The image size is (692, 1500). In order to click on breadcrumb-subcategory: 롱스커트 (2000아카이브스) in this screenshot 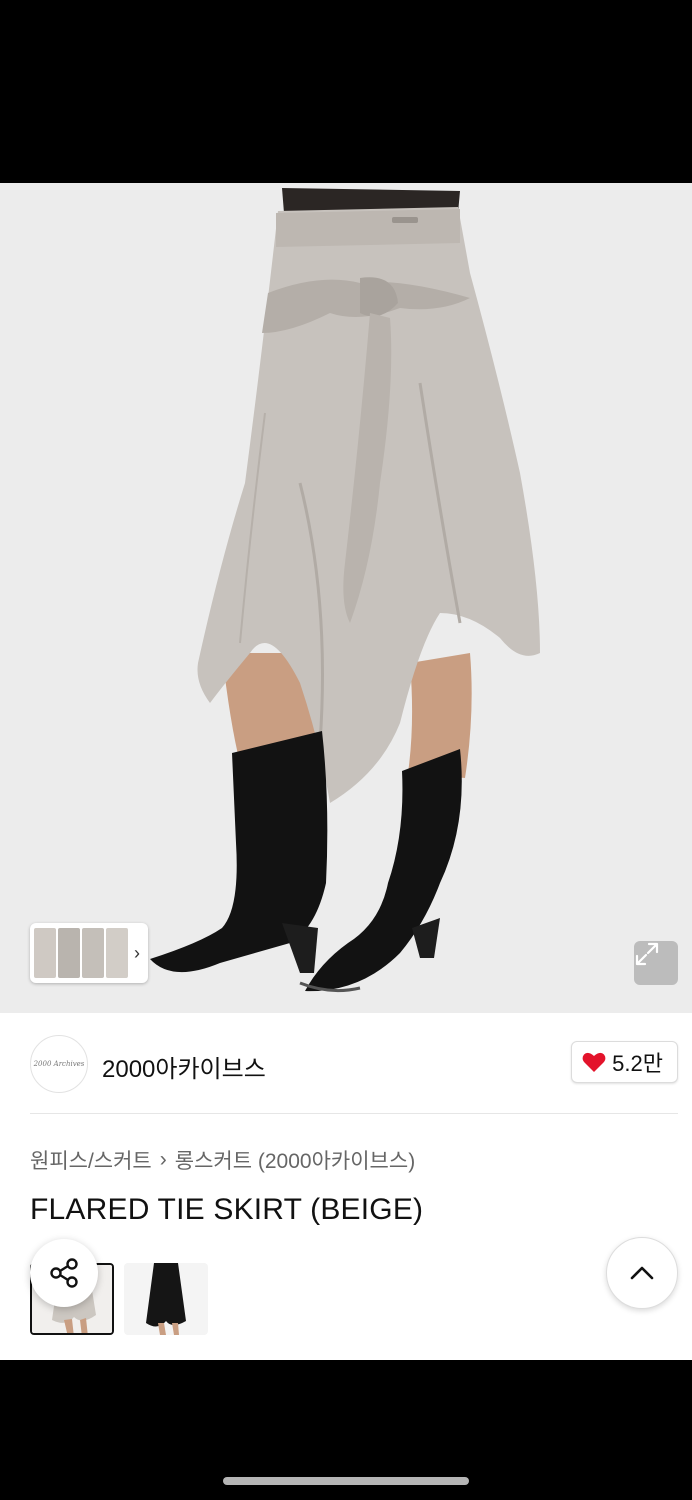, I will do `click(295, 1160)`.